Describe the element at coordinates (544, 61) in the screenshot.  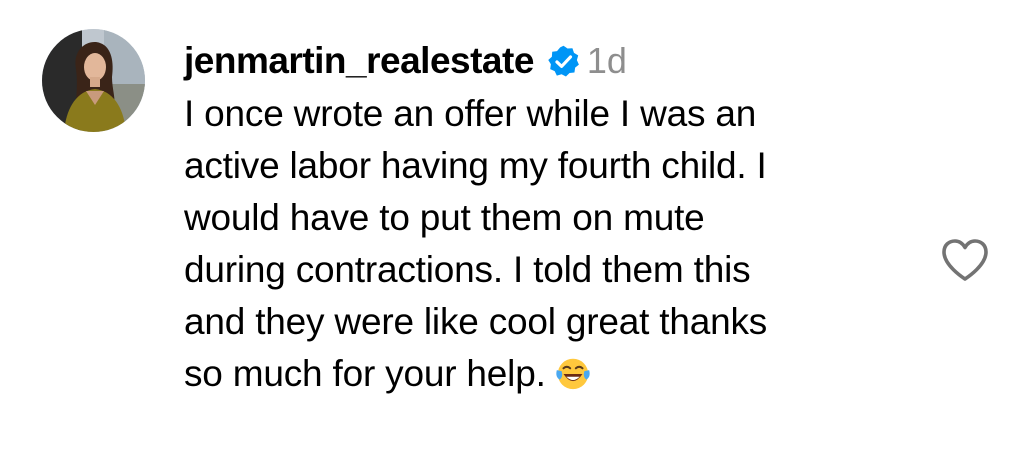
I see `comment-header: jenmartin_realestate 1d` at that location.